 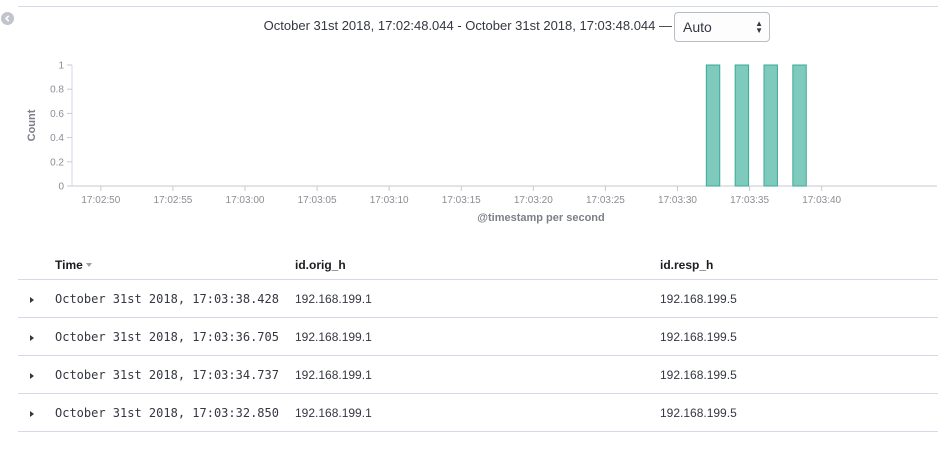 I want to click on y-tick-label: 0.8, so click(x=57, y=90).